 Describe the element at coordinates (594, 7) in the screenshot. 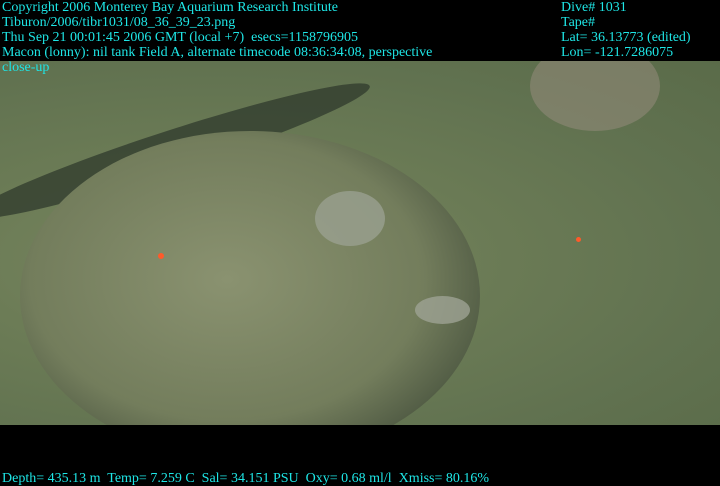

I see `dive-number: Dive# 1031` at that location.